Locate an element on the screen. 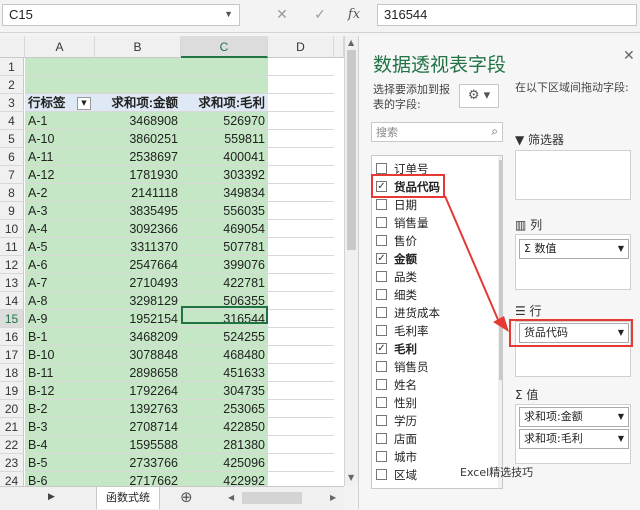 The image size is (640, 510). table-cell: 425096 is located at coordinates (224, 463).